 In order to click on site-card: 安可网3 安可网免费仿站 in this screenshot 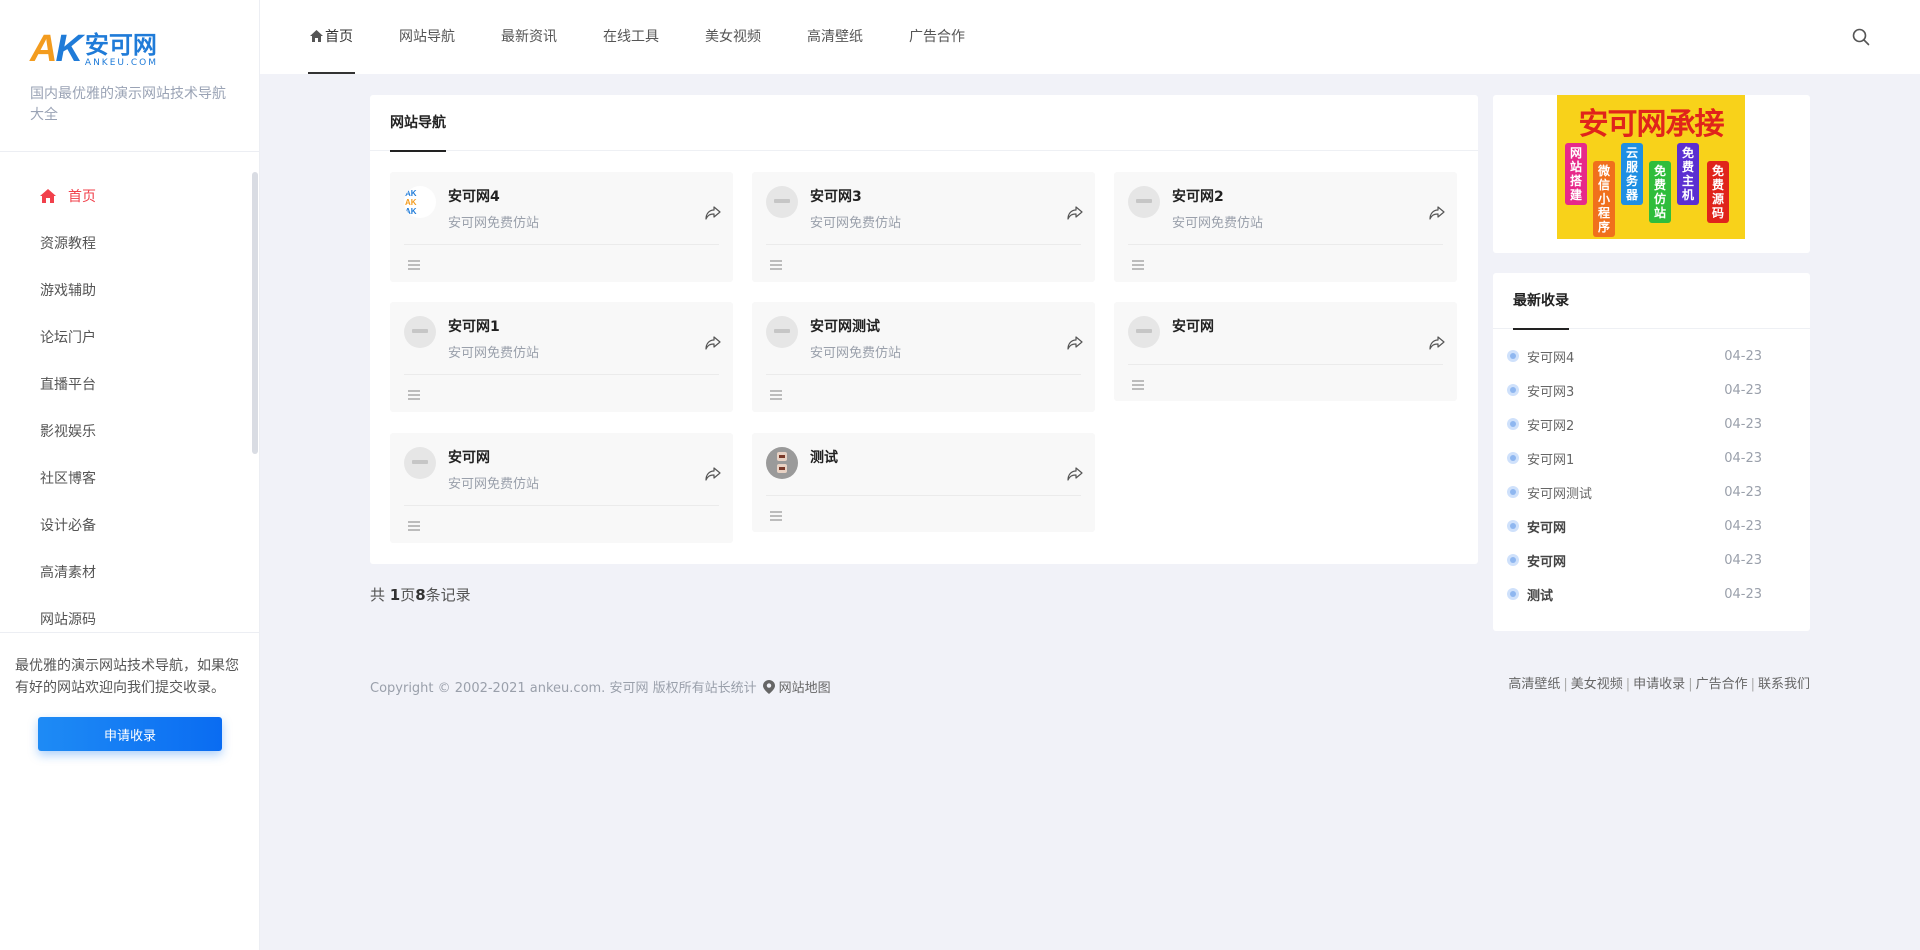, I will do `click(923, 227)`.